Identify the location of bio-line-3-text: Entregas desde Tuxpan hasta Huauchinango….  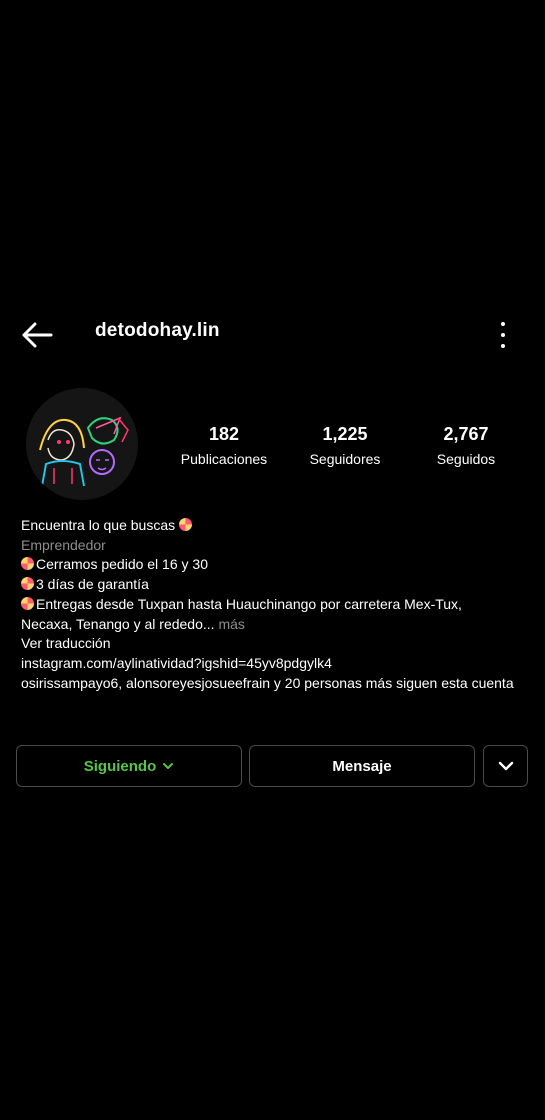
(249, 603).